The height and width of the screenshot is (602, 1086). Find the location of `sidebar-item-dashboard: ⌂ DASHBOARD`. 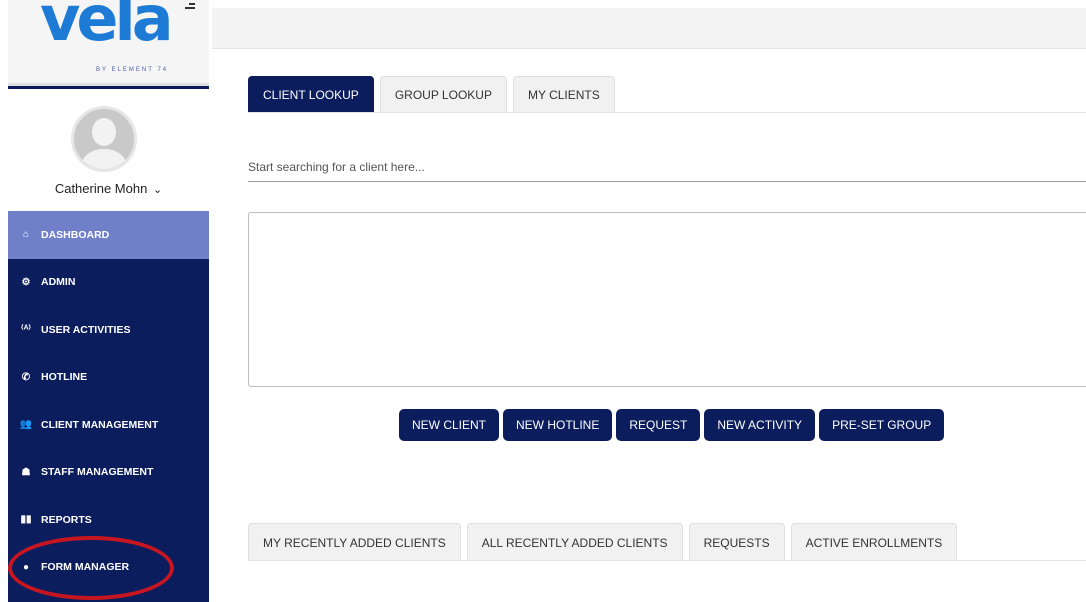

sidebar-item-dashboard: ⌂ DASHBOARD is located at coordinates (108, 235).